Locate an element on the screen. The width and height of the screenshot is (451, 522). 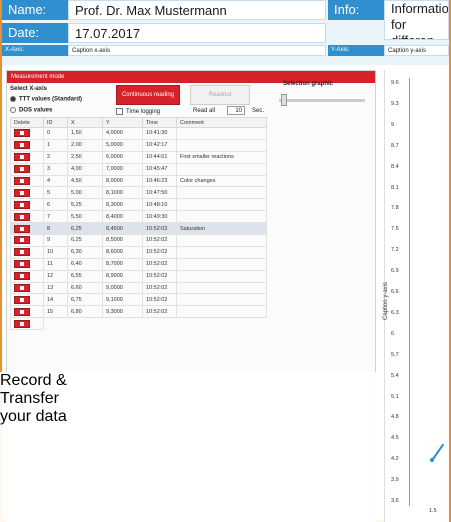
cell-id: 11 is located at coordinates (55, 264).